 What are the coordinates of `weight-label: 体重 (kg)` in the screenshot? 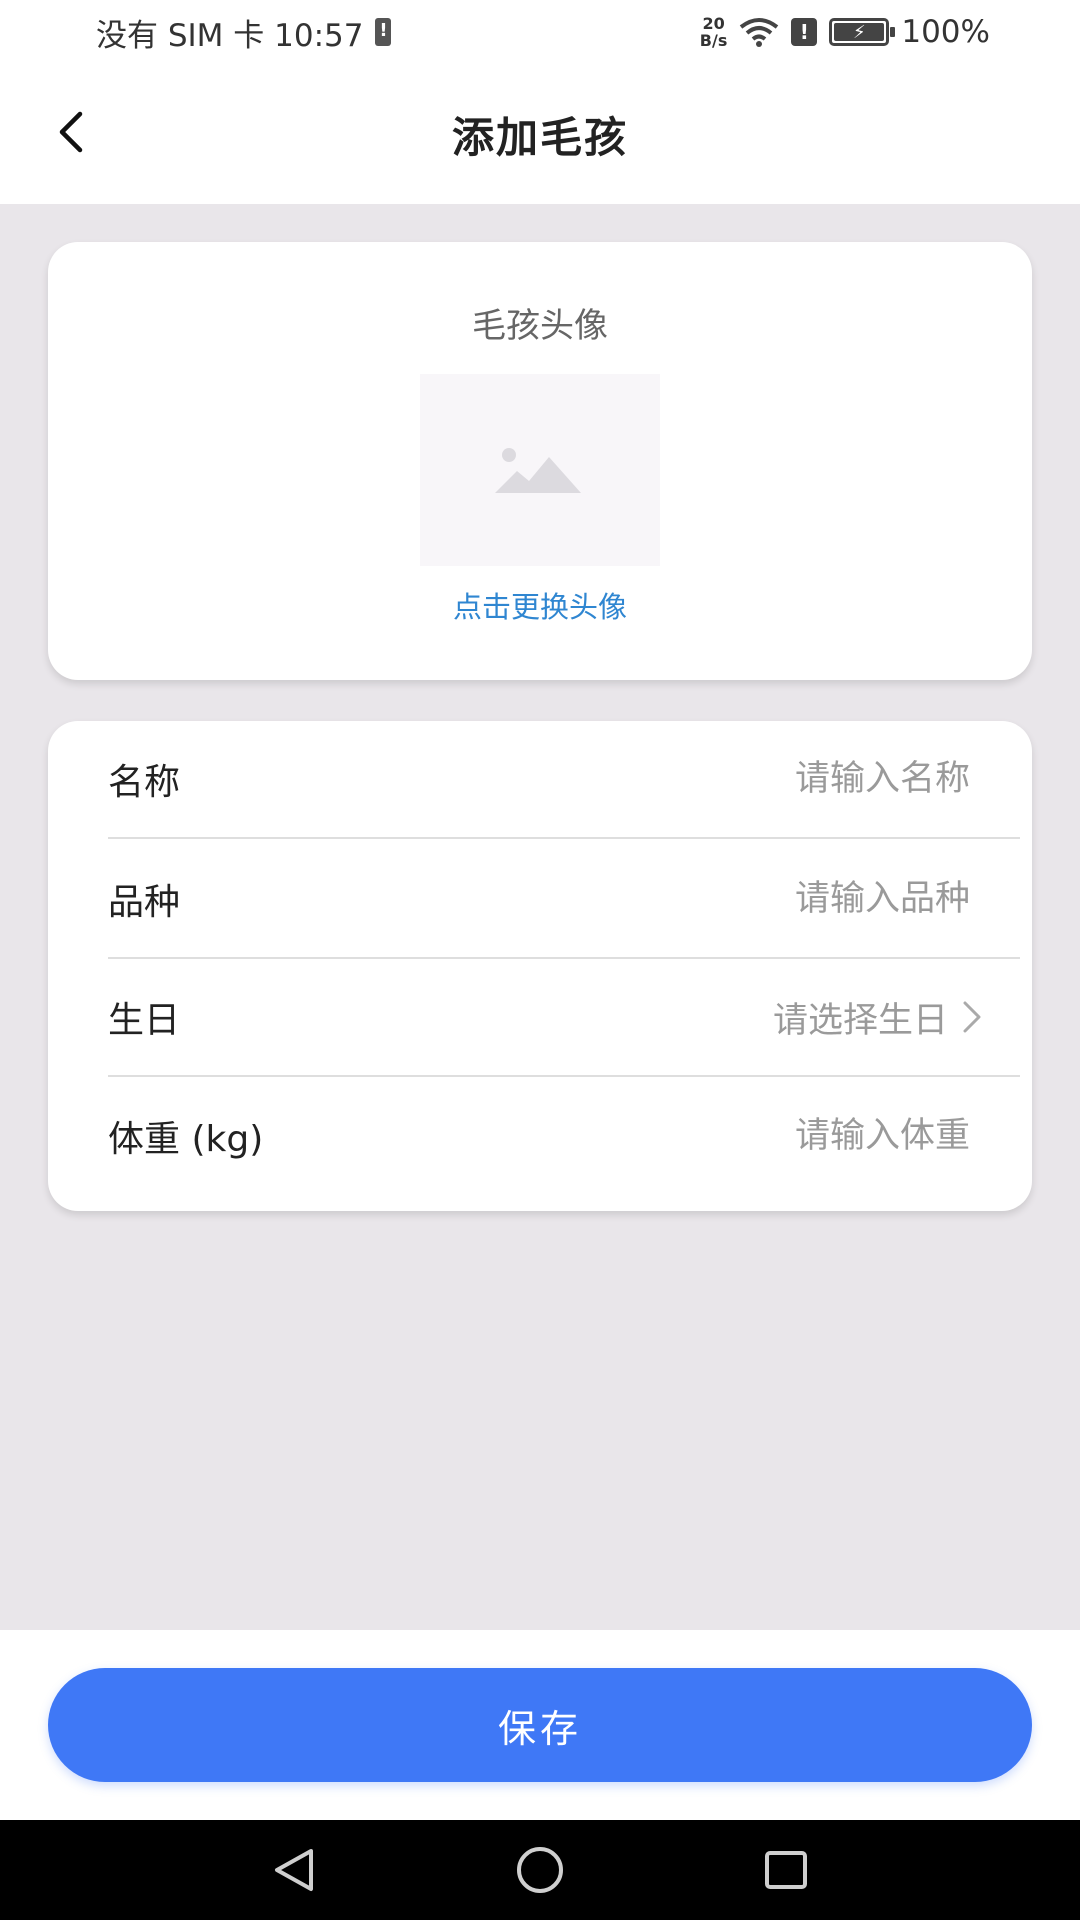 It's located at (186, 1139).